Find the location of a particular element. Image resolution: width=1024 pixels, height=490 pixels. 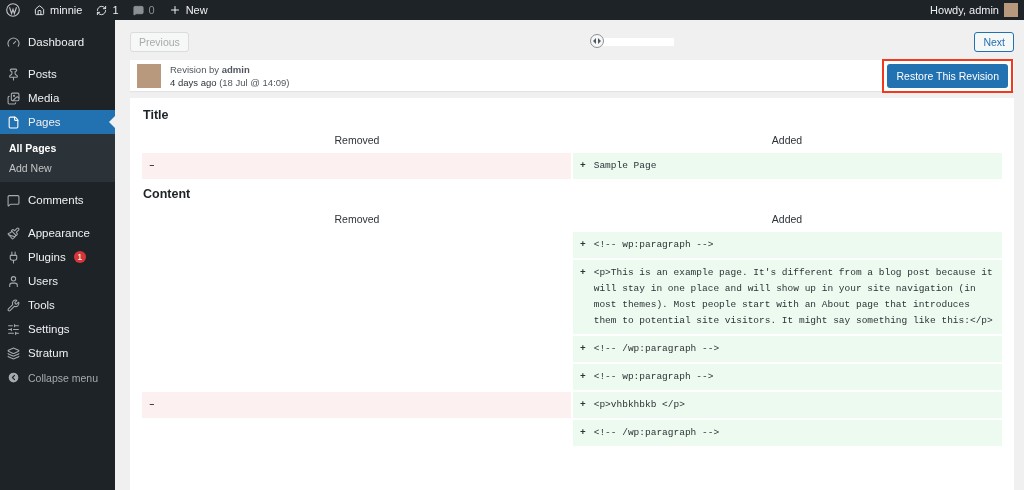

menu-item: Posts is located at coordinates (57, 74).